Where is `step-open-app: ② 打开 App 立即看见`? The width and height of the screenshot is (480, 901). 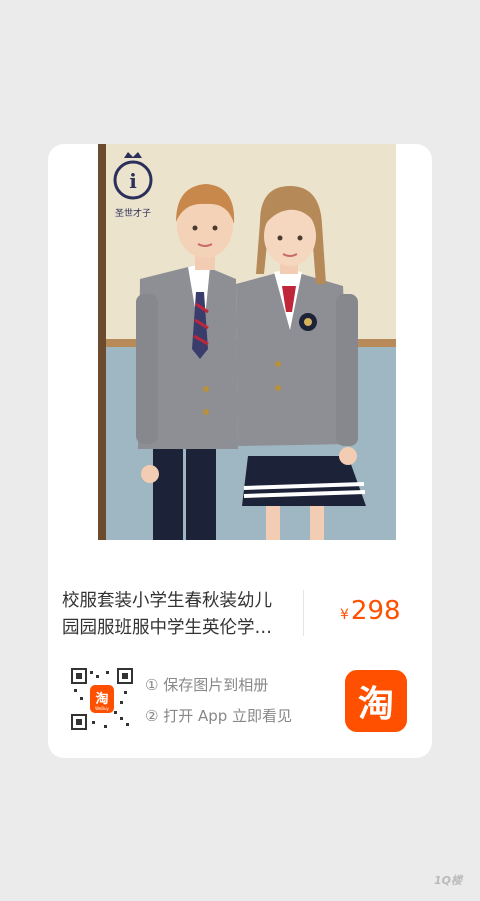 step-open-app: ② 打开 App 立即看见 is located at coordinates (219, 716).